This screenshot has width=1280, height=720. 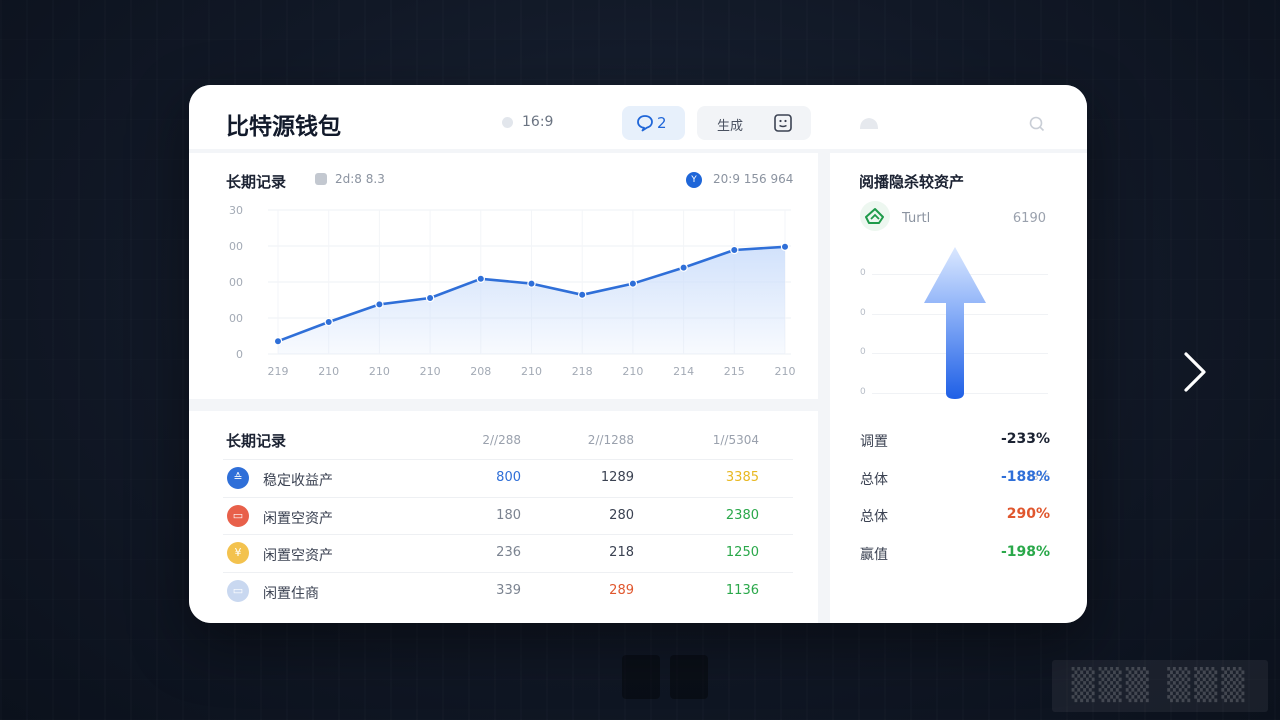 What do you see at coordinates (653, 123) in the screenshot?
I see `chat-button: 2` at bounding box center [653, 123].